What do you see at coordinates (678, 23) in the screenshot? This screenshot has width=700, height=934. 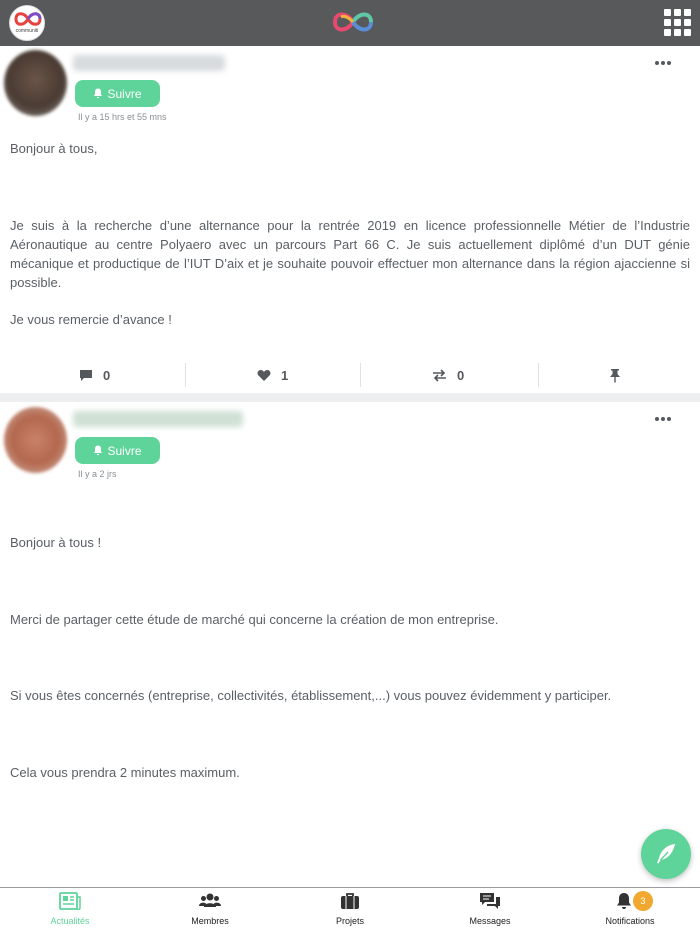 I see `grid-menu-icon` at bounding box center [678, 23].